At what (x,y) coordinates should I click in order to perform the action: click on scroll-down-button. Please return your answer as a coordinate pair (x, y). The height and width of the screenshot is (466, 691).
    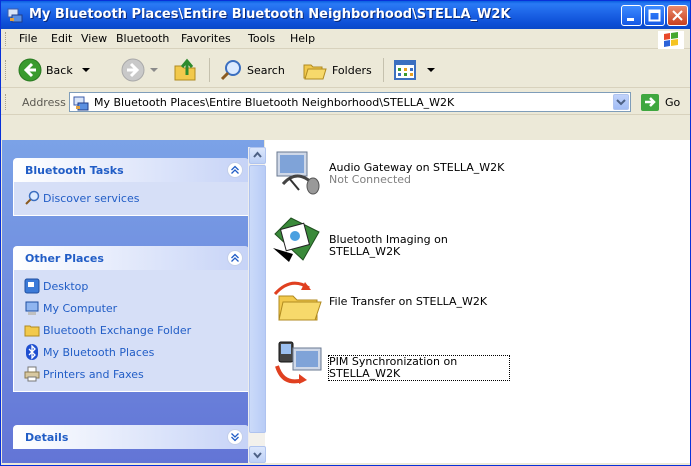
    Looking at the image, I should click on (257, 454).